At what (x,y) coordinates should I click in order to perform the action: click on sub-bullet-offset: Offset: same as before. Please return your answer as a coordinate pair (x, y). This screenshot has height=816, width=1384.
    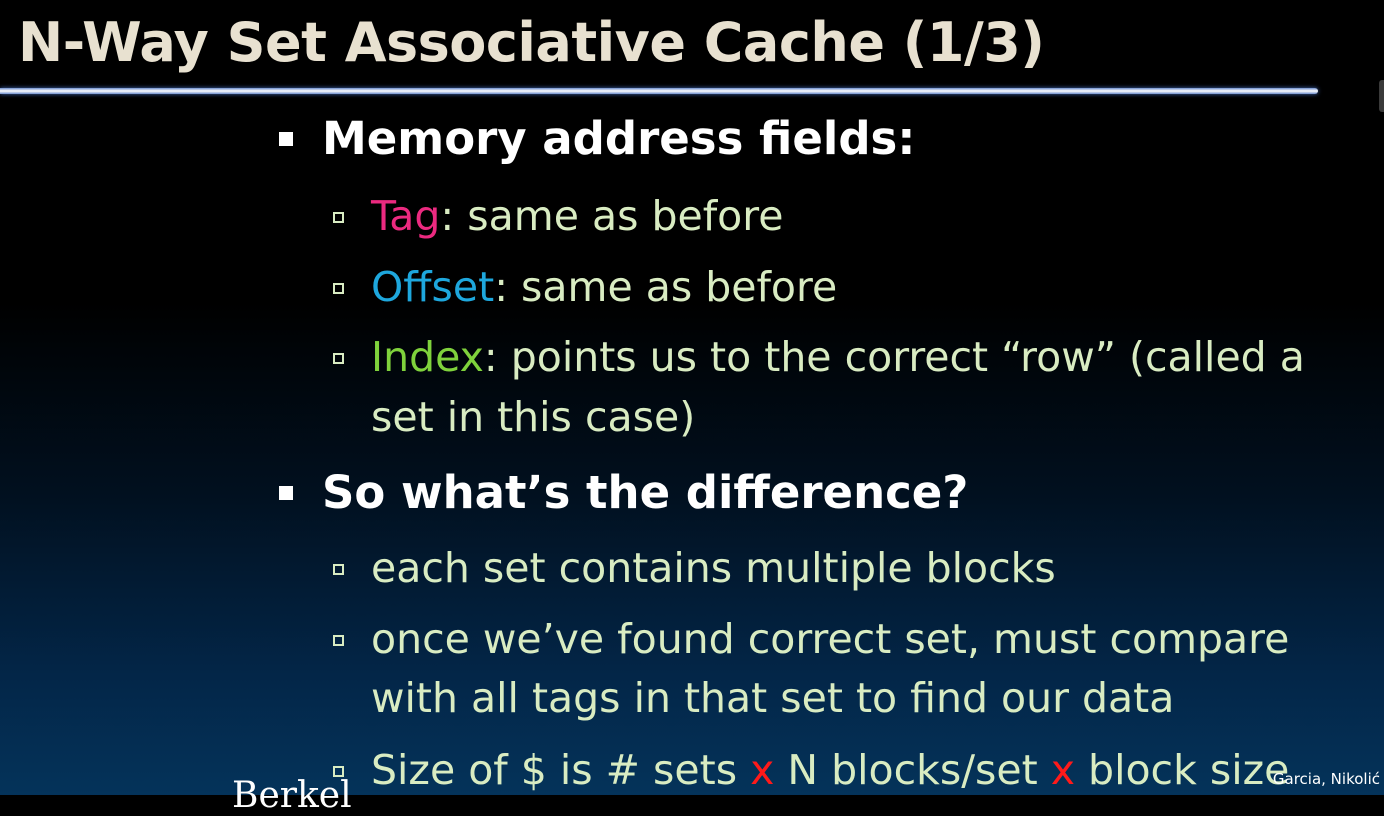
    Looking at the image, I should click on (585, 287).